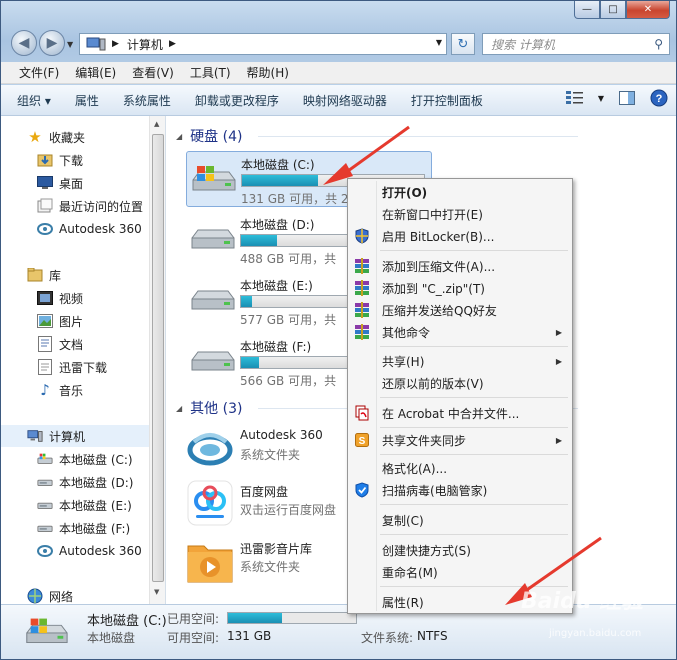 The height and width of the screenshot is (660, 677). What do you see at coordinates (60, 298) in the screenshot?
I see `sidebar-item-videos: 视频` at bounding box center [60, 298].